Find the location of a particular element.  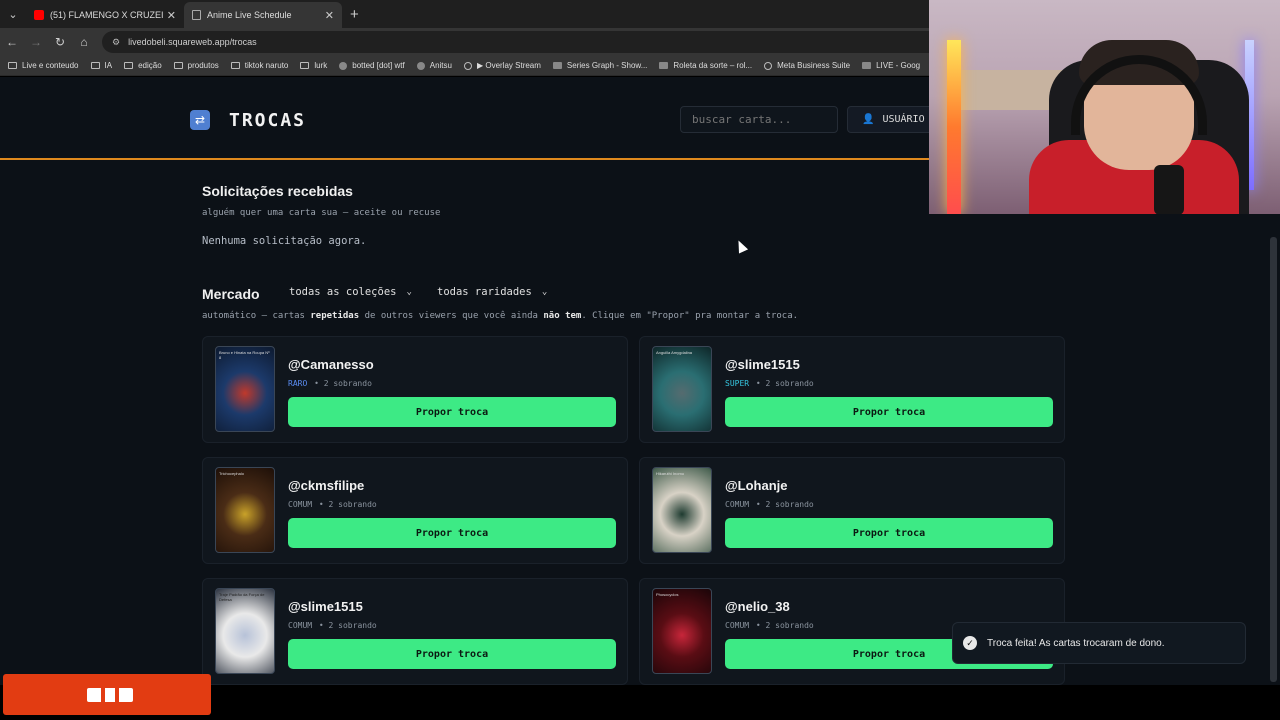

card-thumbnail: Hikaruthi Inomu is located at coordinates (682, 510).